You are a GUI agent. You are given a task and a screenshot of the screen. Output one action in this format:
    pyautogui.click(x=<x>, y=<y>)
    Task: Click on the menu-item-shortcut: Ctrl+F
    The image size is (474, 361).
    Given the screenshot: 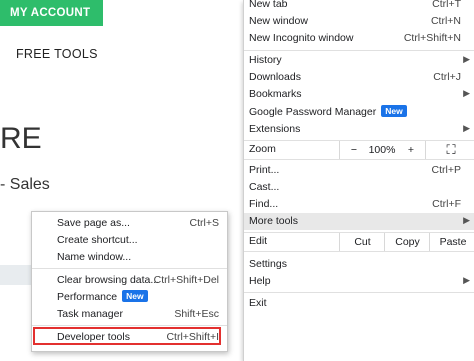 What is the action you would take?
    pyautogui.click(x=446, y=204)
    